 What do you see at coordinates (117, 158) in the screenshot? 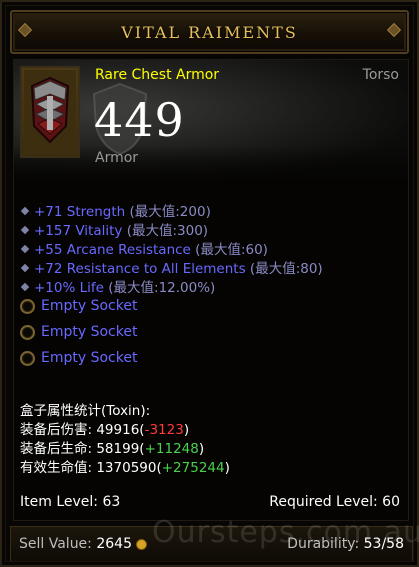
I see `armor-label: Armor` at bounding box center [117, 158].